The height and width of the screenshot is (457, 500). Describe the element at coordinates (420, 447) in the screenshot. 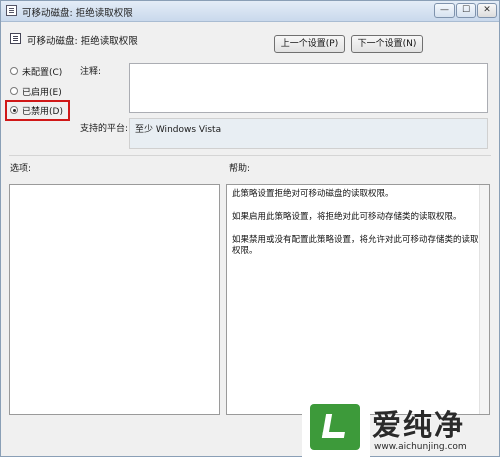

I see `watermark-url: www.aichunjing.com` at that location.